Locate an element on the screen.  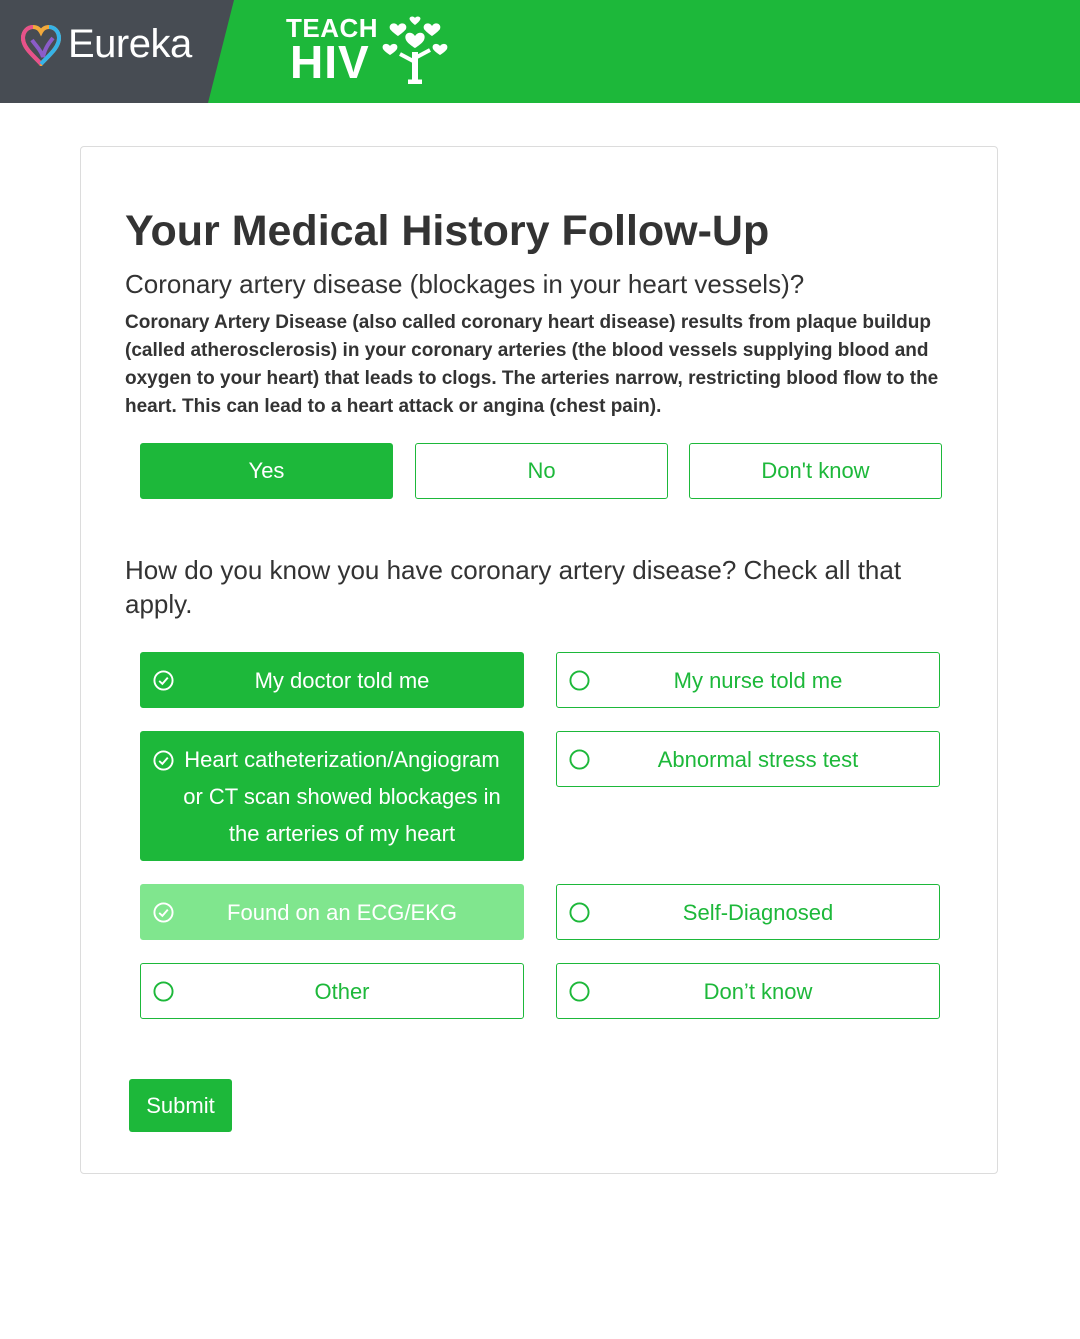
answer-yes-button: Yes is located at coordinates (266, 471).